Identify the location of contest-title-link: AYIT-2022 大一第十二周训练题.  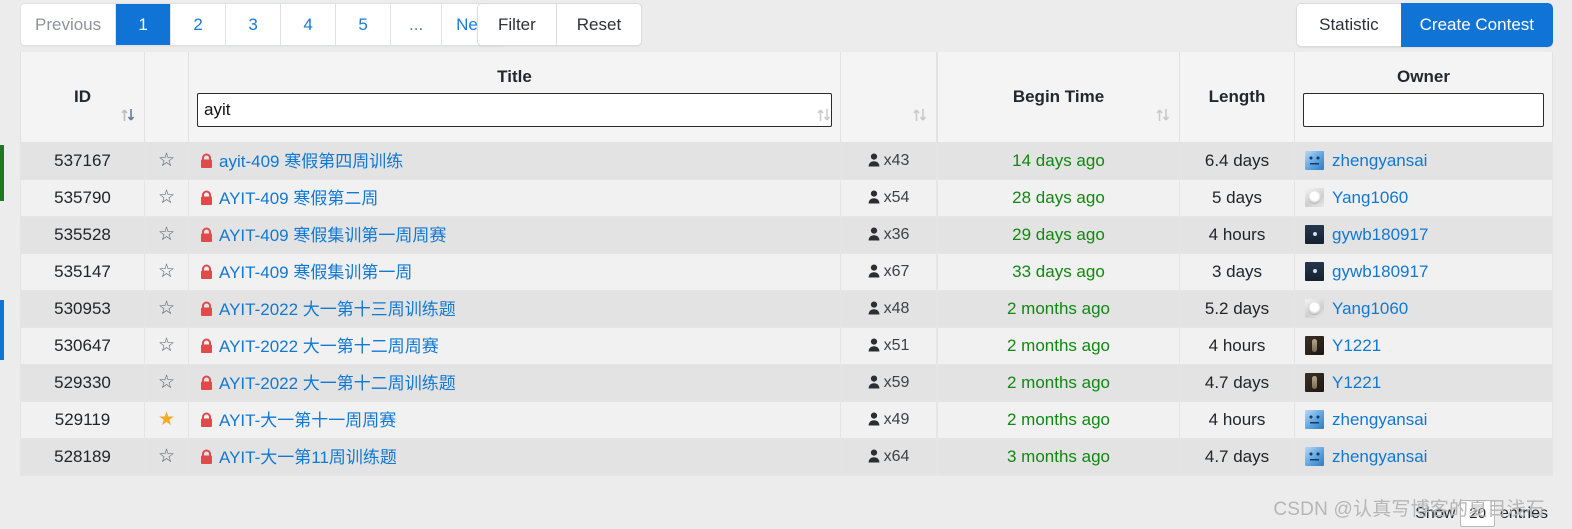
(337, 383).